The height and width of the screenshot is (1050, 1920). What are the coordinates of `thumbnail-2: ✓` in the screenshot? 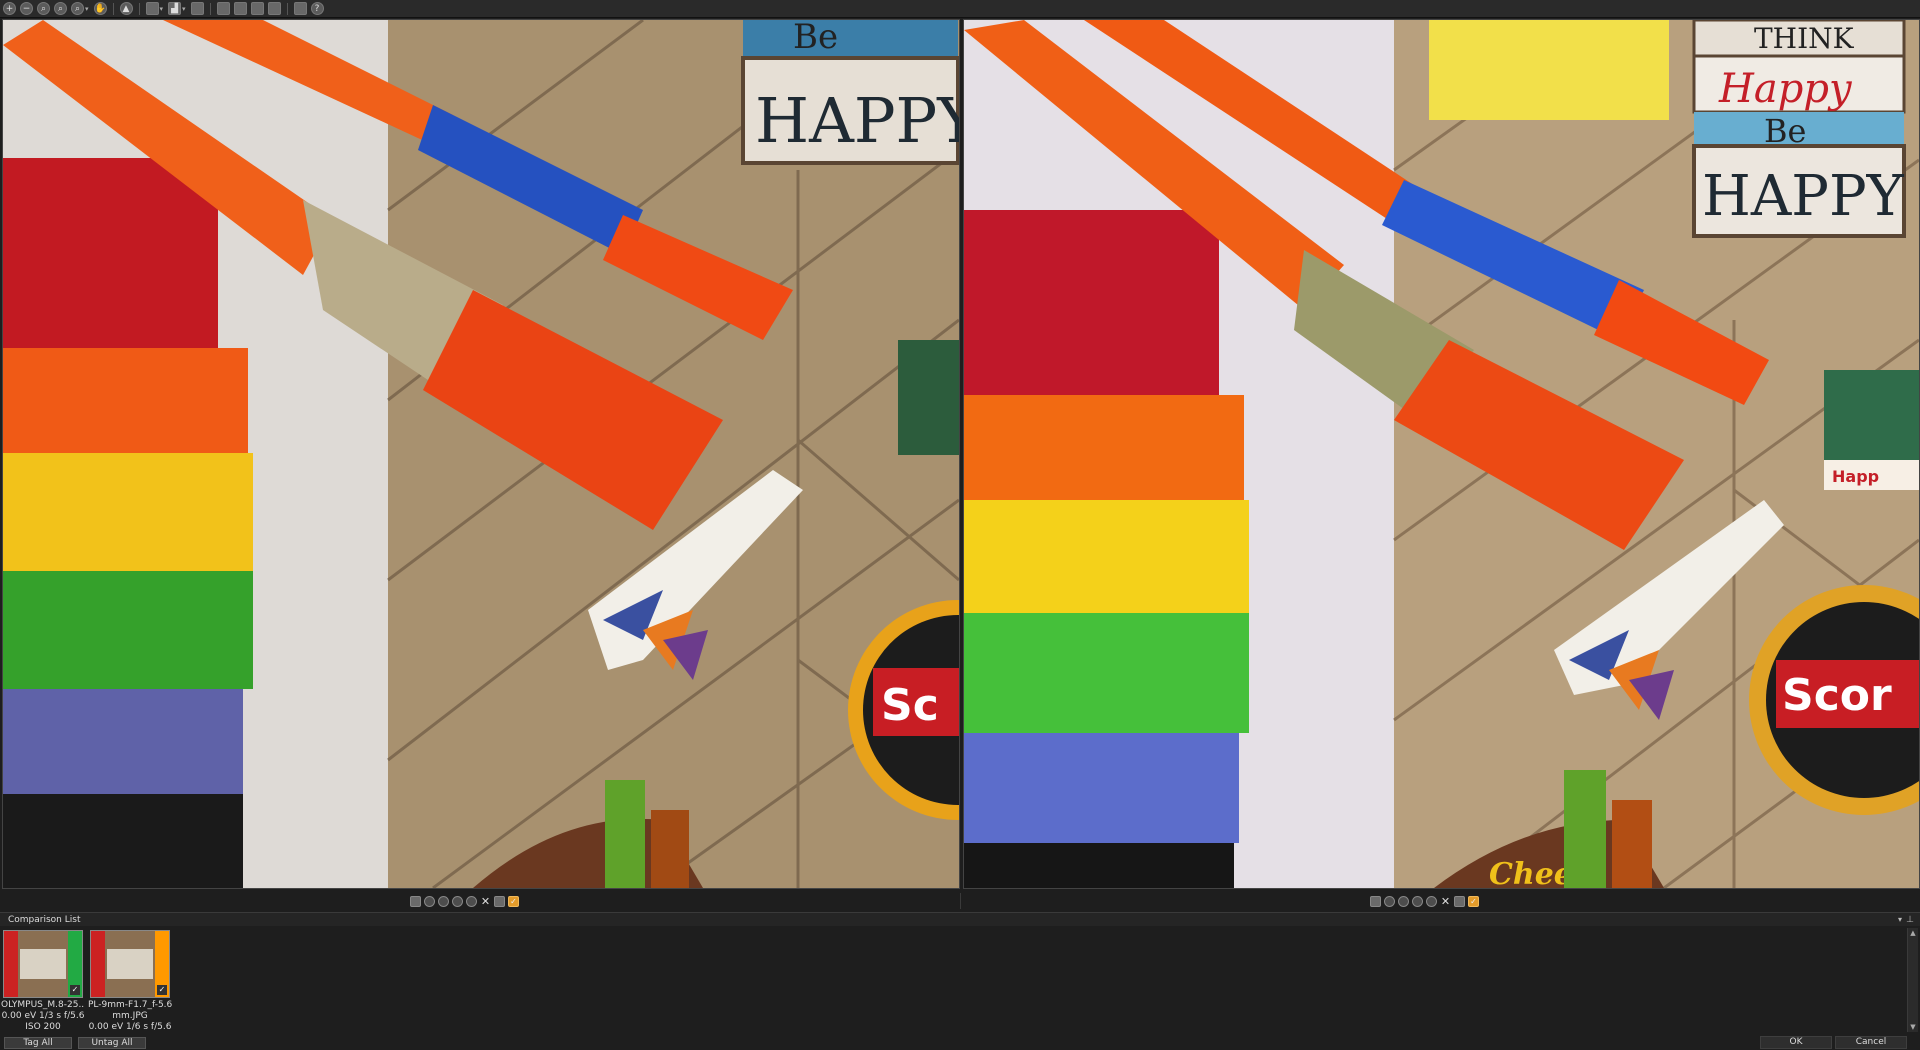 It's located at (130, 964).